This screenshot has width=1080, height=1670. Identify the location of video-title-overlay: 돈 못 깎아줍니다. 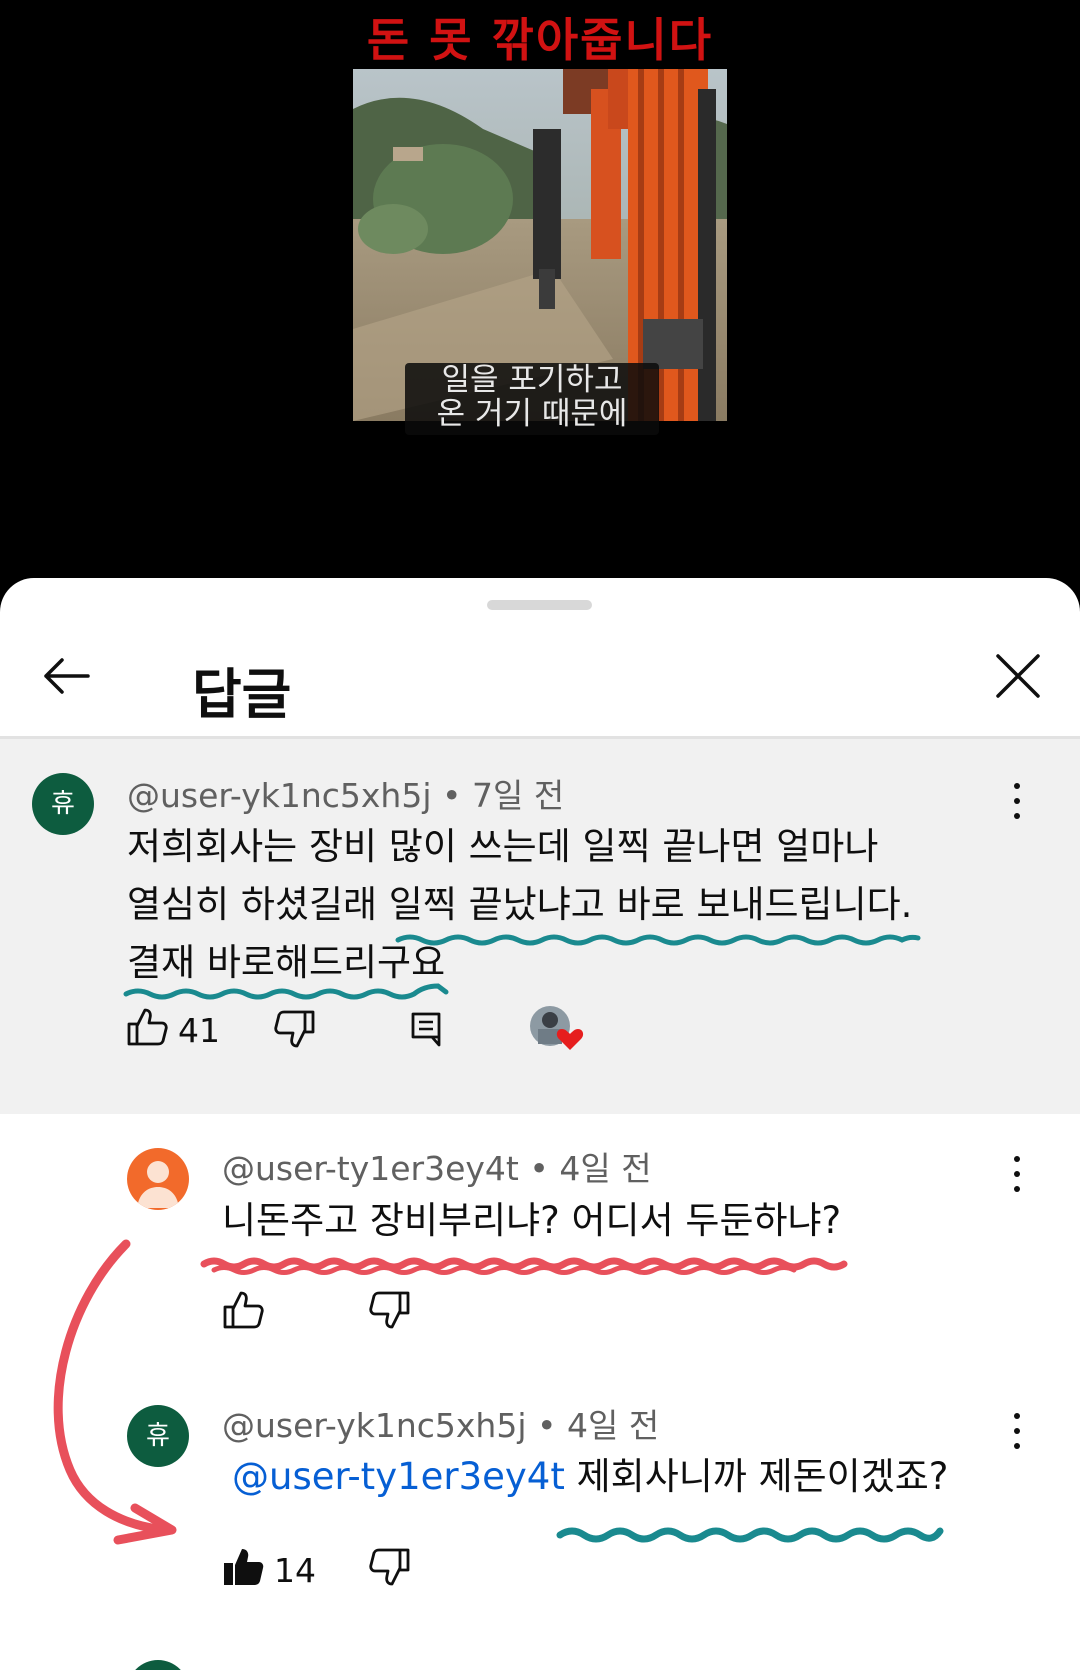
(540, 40).